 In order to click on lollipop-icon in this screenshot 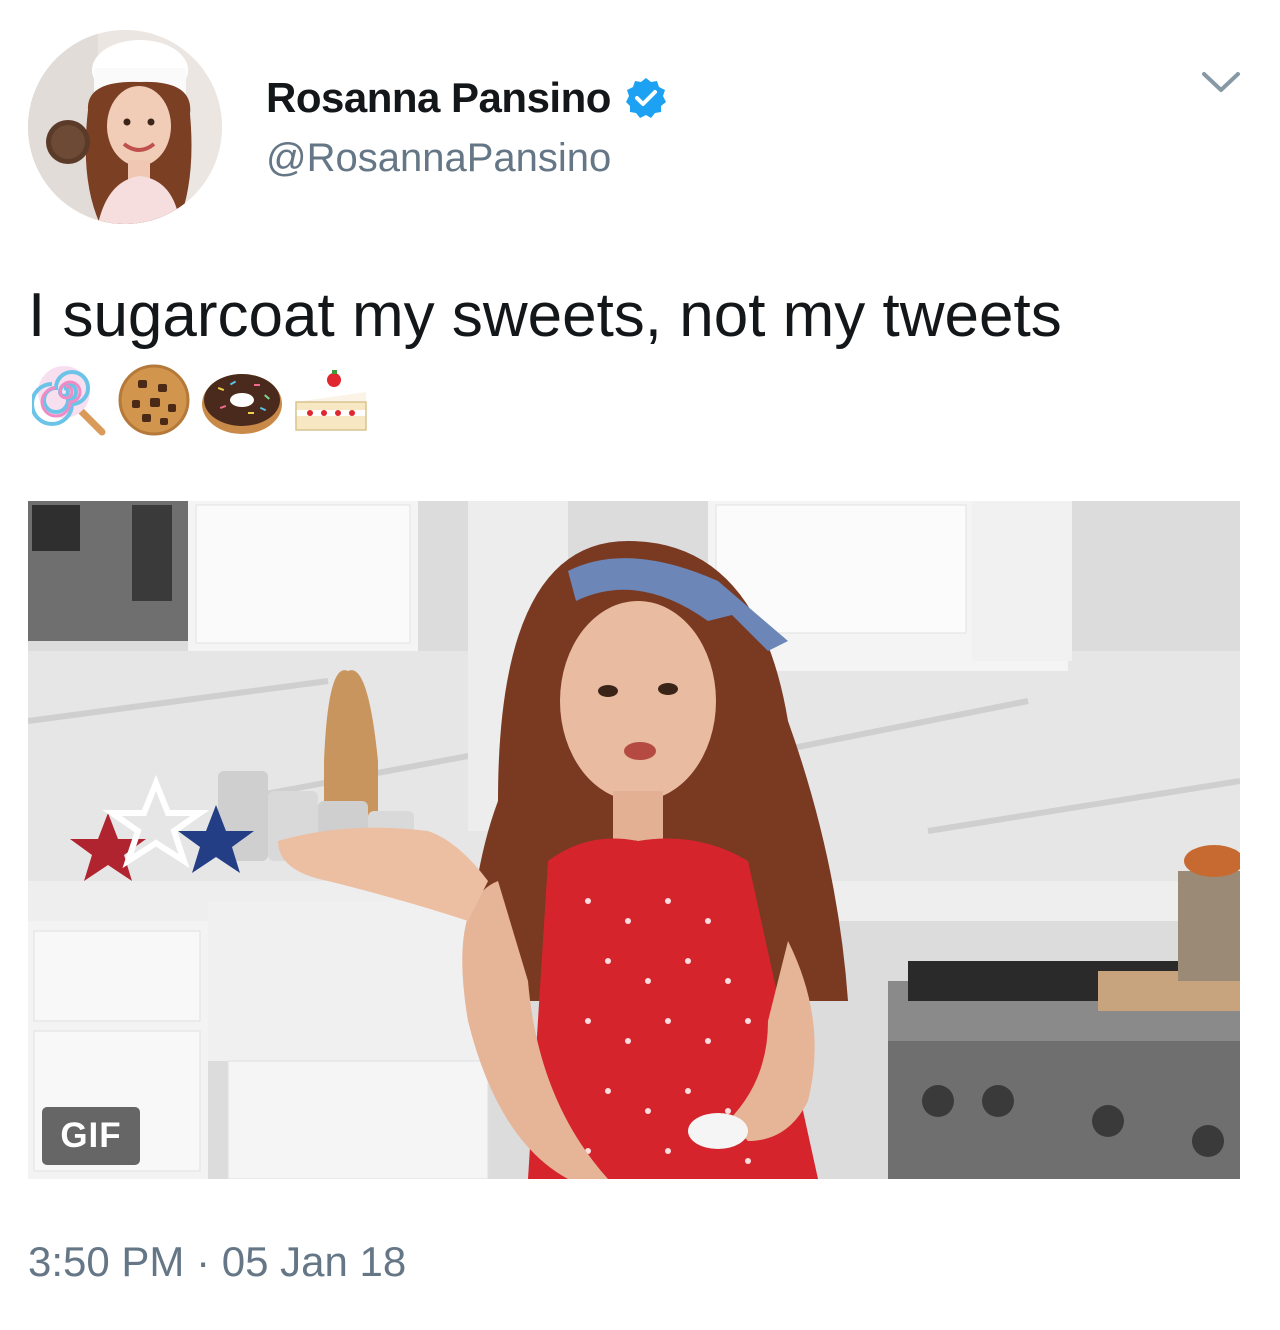, I will do `click(70, 400)`.